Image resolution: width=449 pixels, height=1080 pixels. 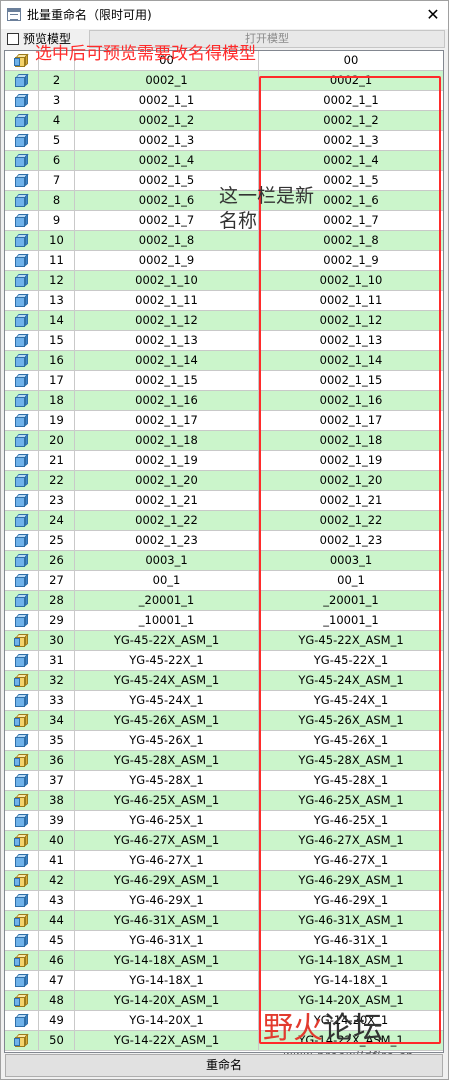 What do you see at coordinates (224, 101) in the screenshot?
I see `table-row: 3 0002_1_1 0002_1_1` at bounding box center [224, 101].